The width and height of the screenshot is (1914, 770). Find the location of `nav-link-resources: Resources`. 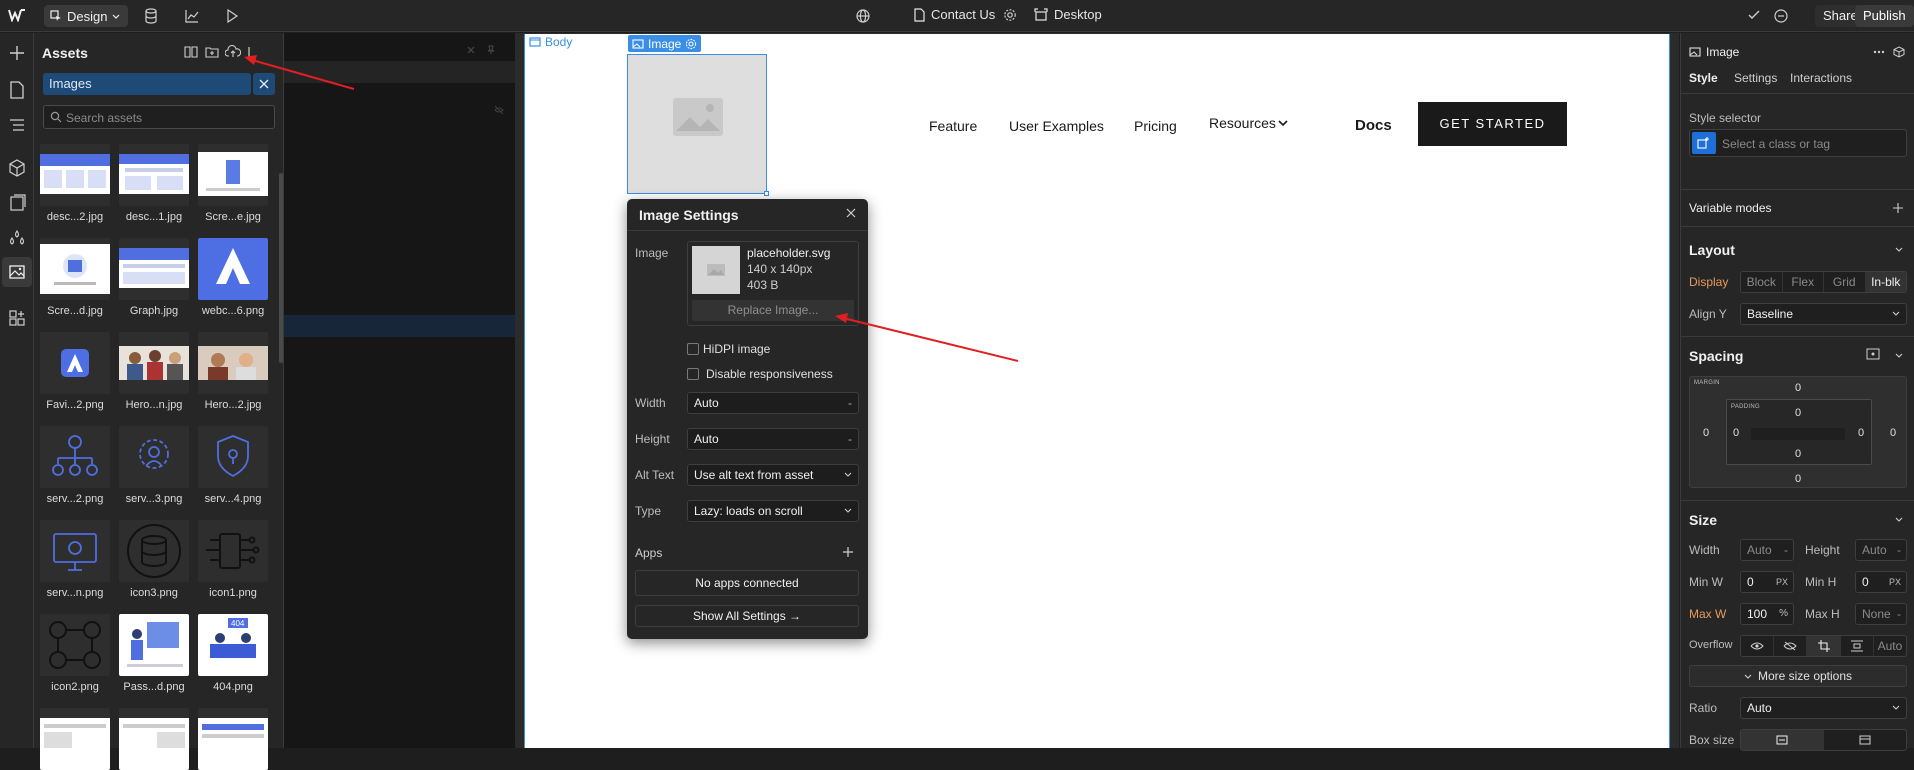

nav-link-resources: Resources is located at coordinates (1242, 123).